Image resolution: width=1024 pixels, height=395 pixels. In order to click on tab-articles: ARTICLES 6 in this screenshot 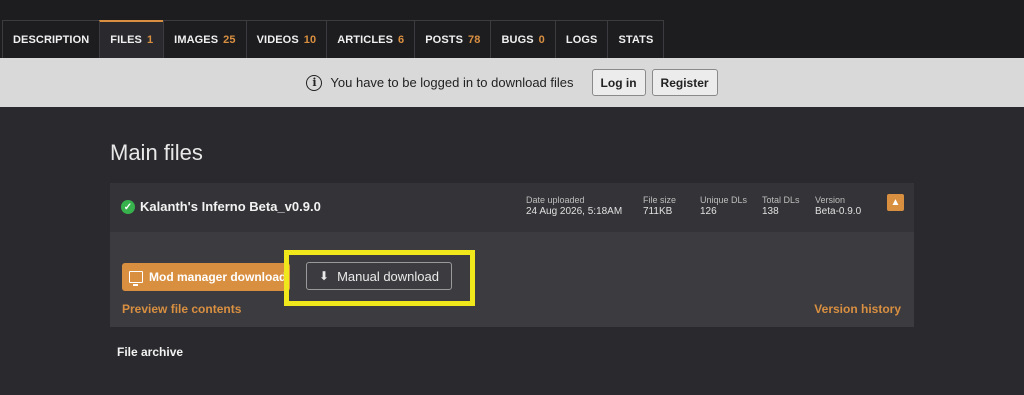, I will do `click(371, 39)`.